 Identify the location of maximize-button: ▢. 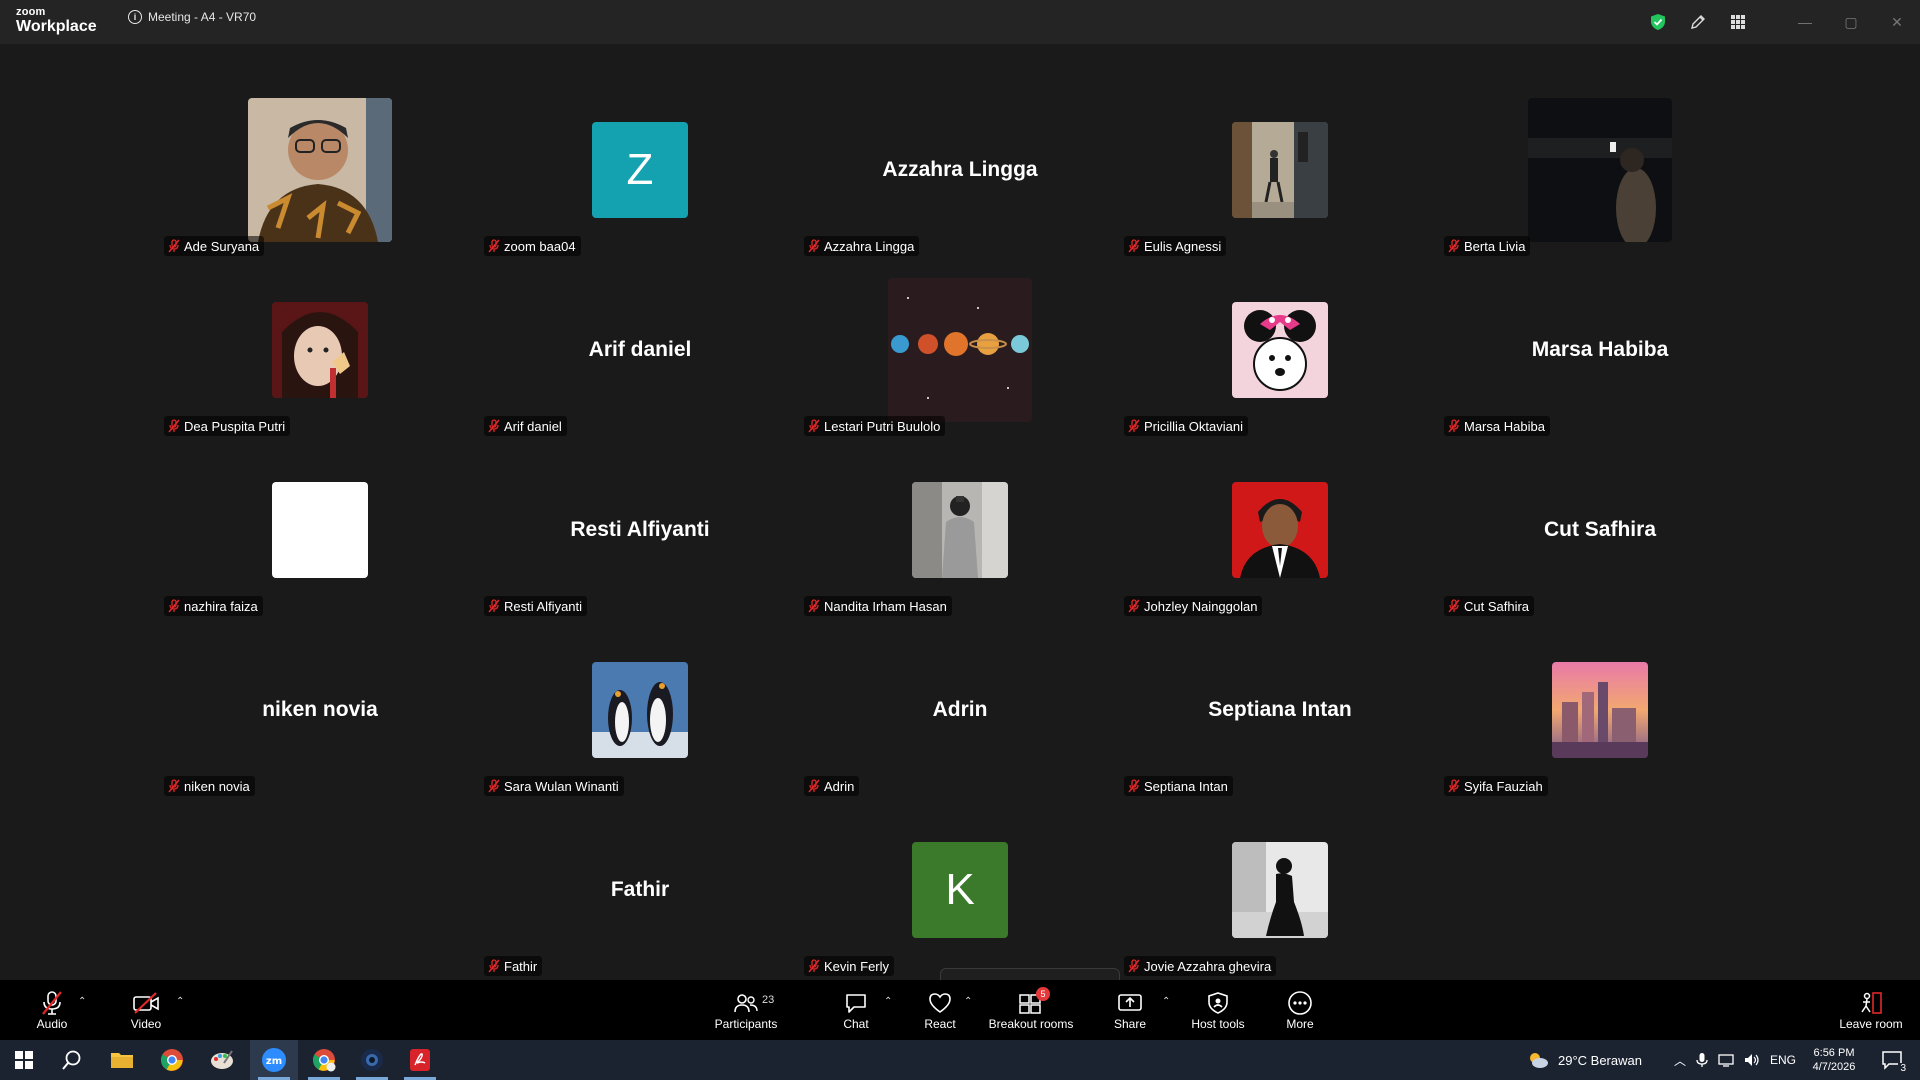
(1851, 22).